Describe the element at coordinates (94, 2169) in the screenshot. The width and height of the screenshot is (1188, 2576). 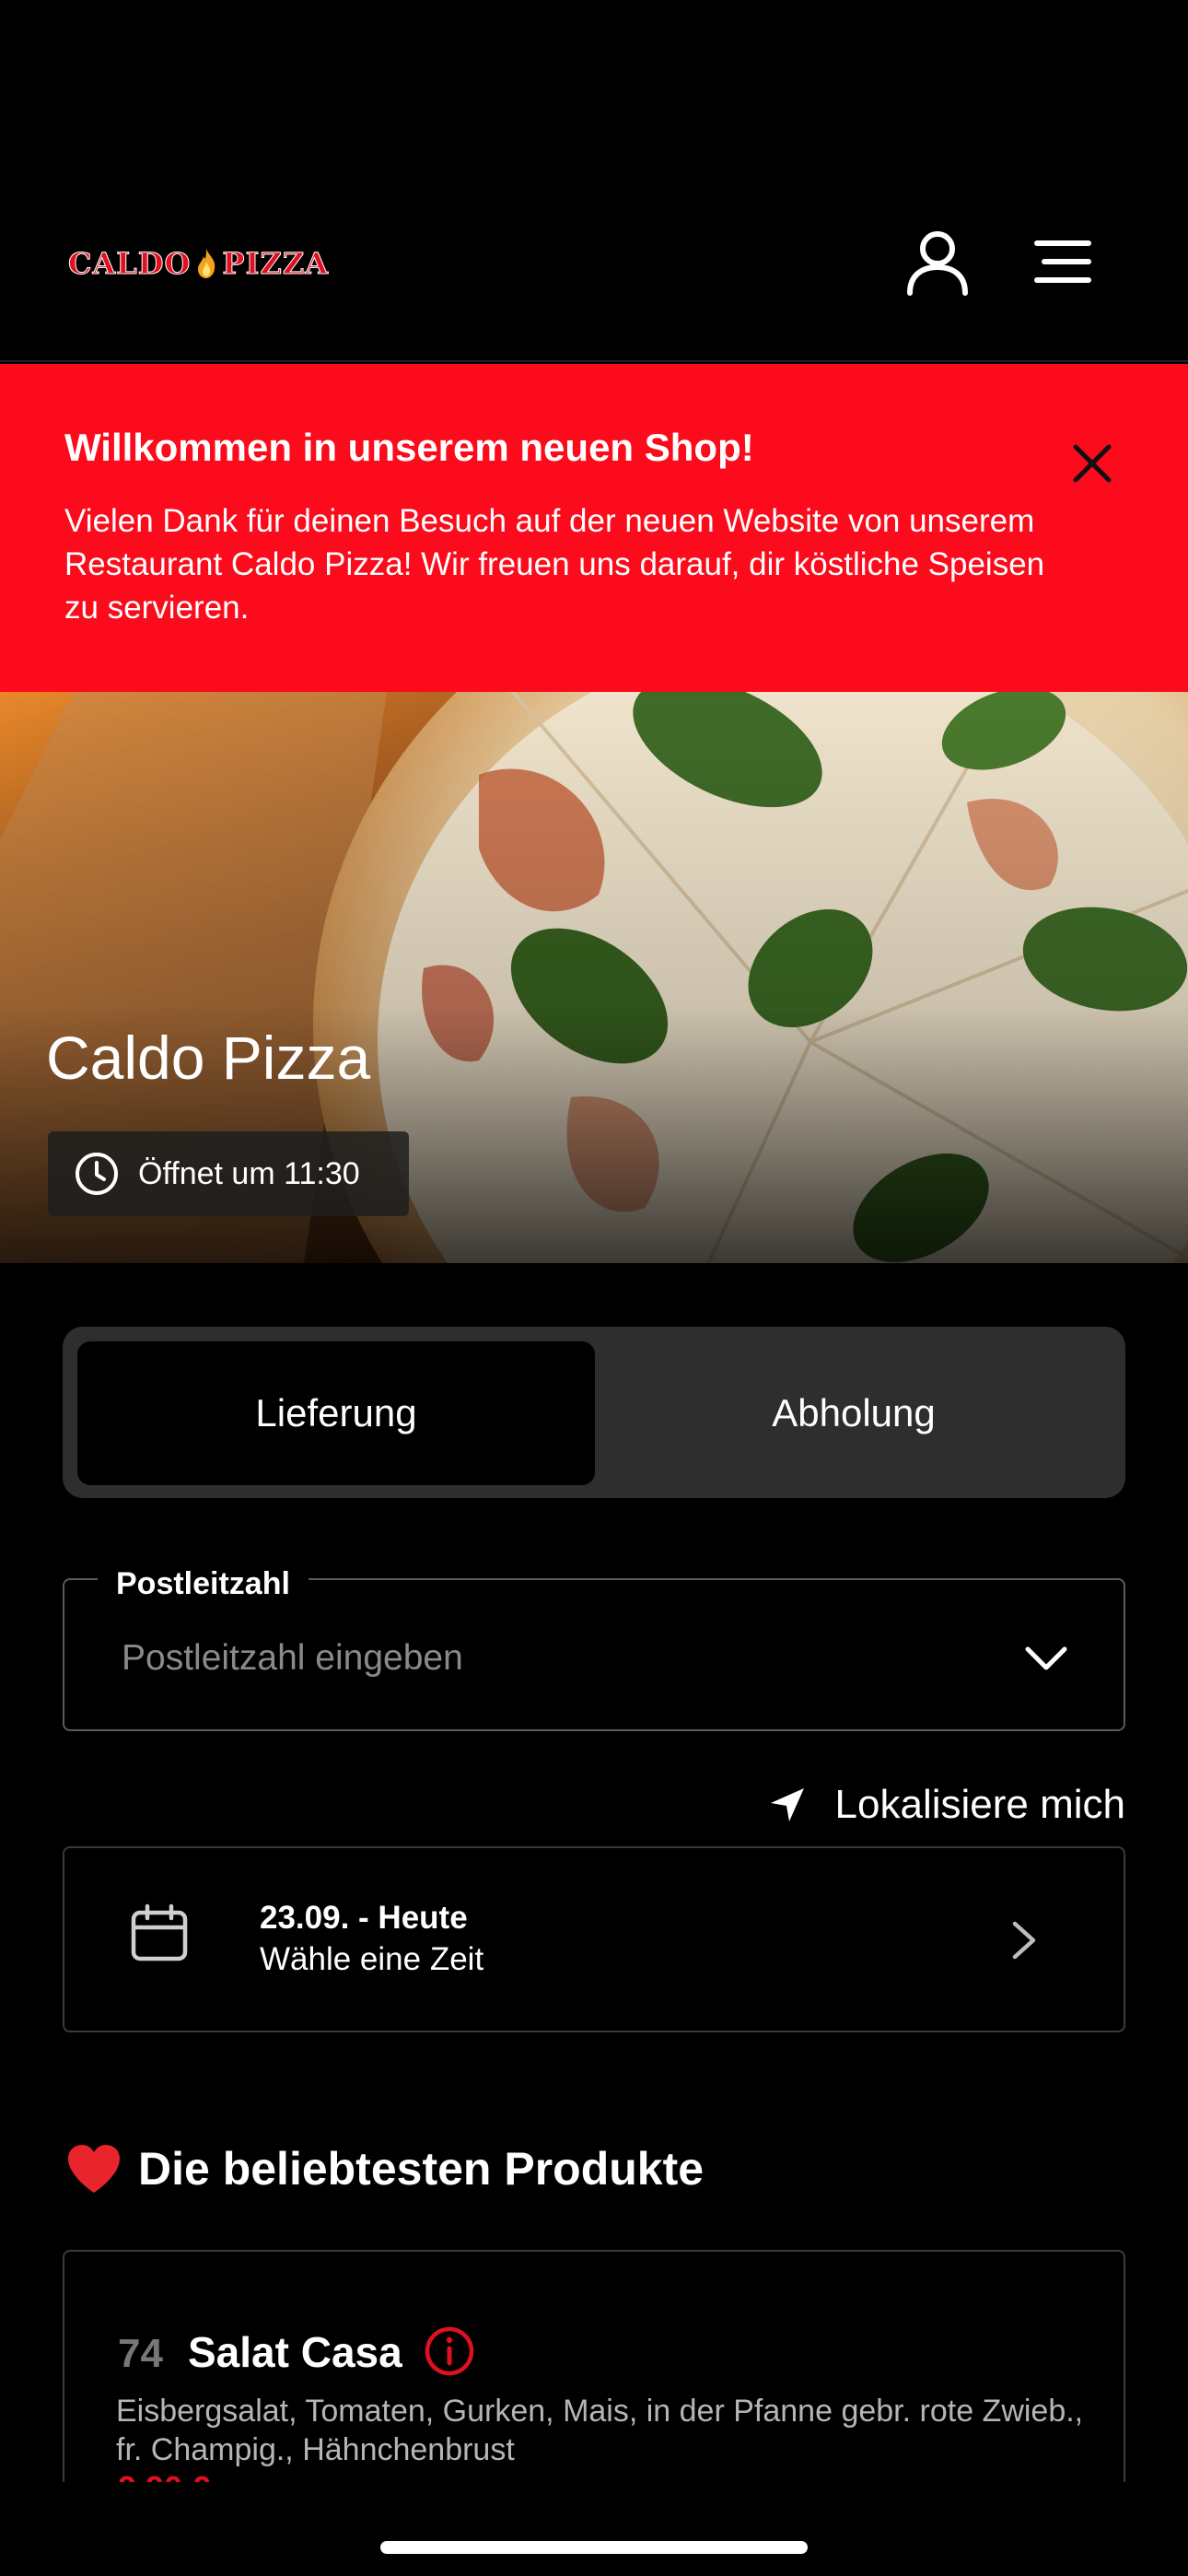
I see `heart-icon` at that location.